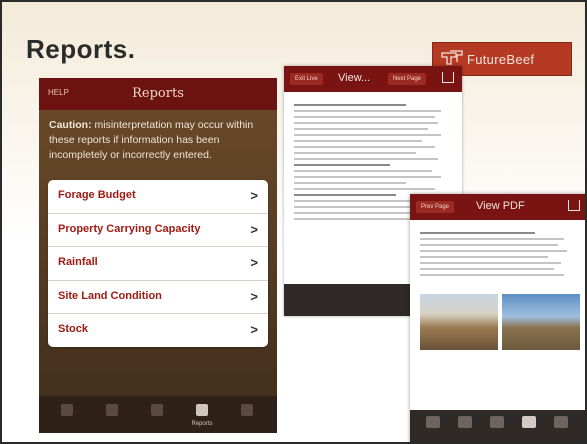 This screenshot has height=444, width=587. What do you see at coordinates (97, 195) in the screenshot?
I see `report-item-label: Forage Budget` at bounding box center [97, 195].